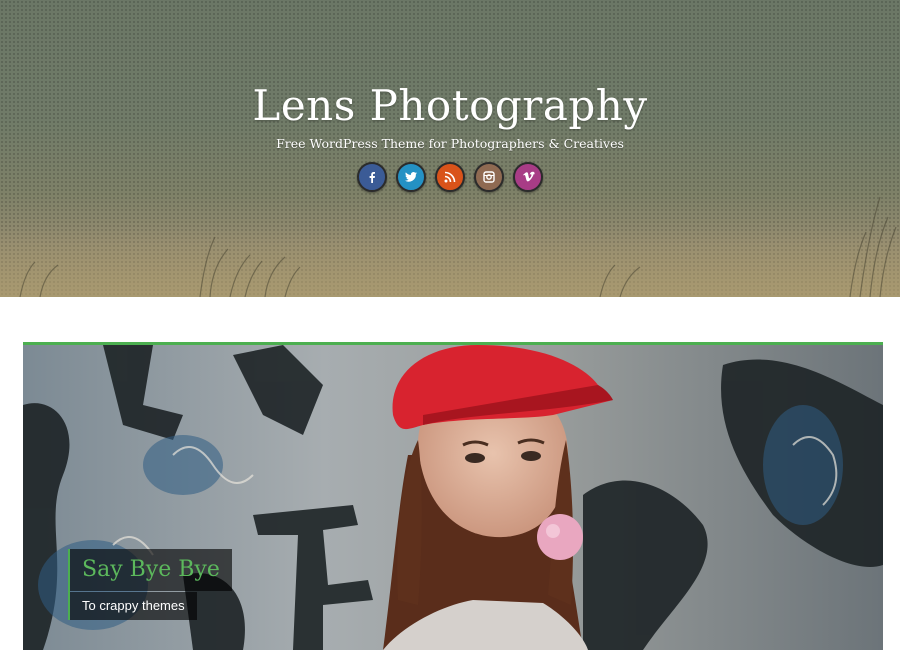 Image resolution: width=900 pixels, height=650 pixels. I want to click on rss-icon, so click(450, 177).